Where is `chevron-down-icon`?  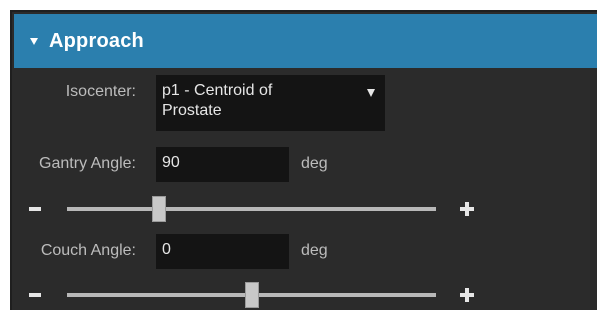 chevron-down-icon is located at coordinates (371, 93).